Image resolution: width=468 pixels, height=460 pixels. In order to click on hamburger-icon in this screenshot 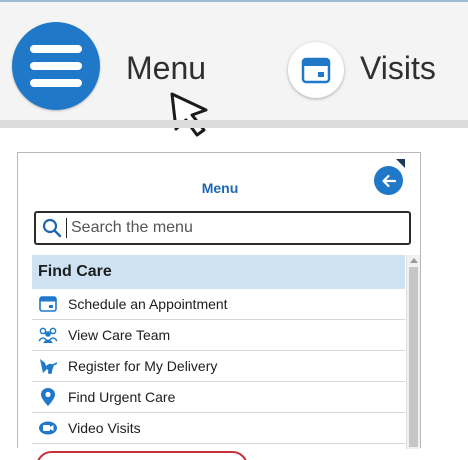, I will do `click(56, 49)`.